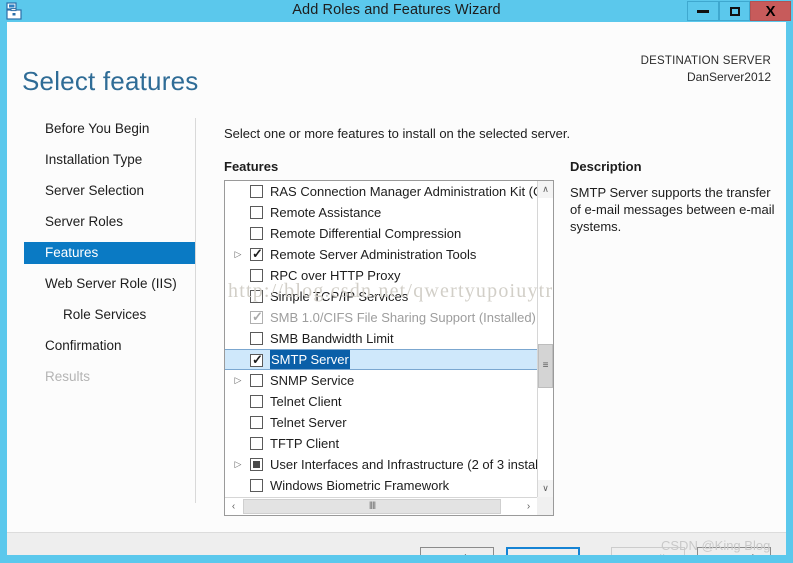 The image size is (793, 563). I want to click on page-title: Select features, so click(110, 81).